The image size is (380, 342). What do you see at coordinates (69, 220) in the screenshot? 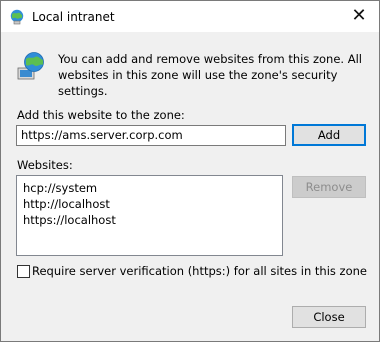
I see `list-item: https://localhost` at bounding box center [69, 220].